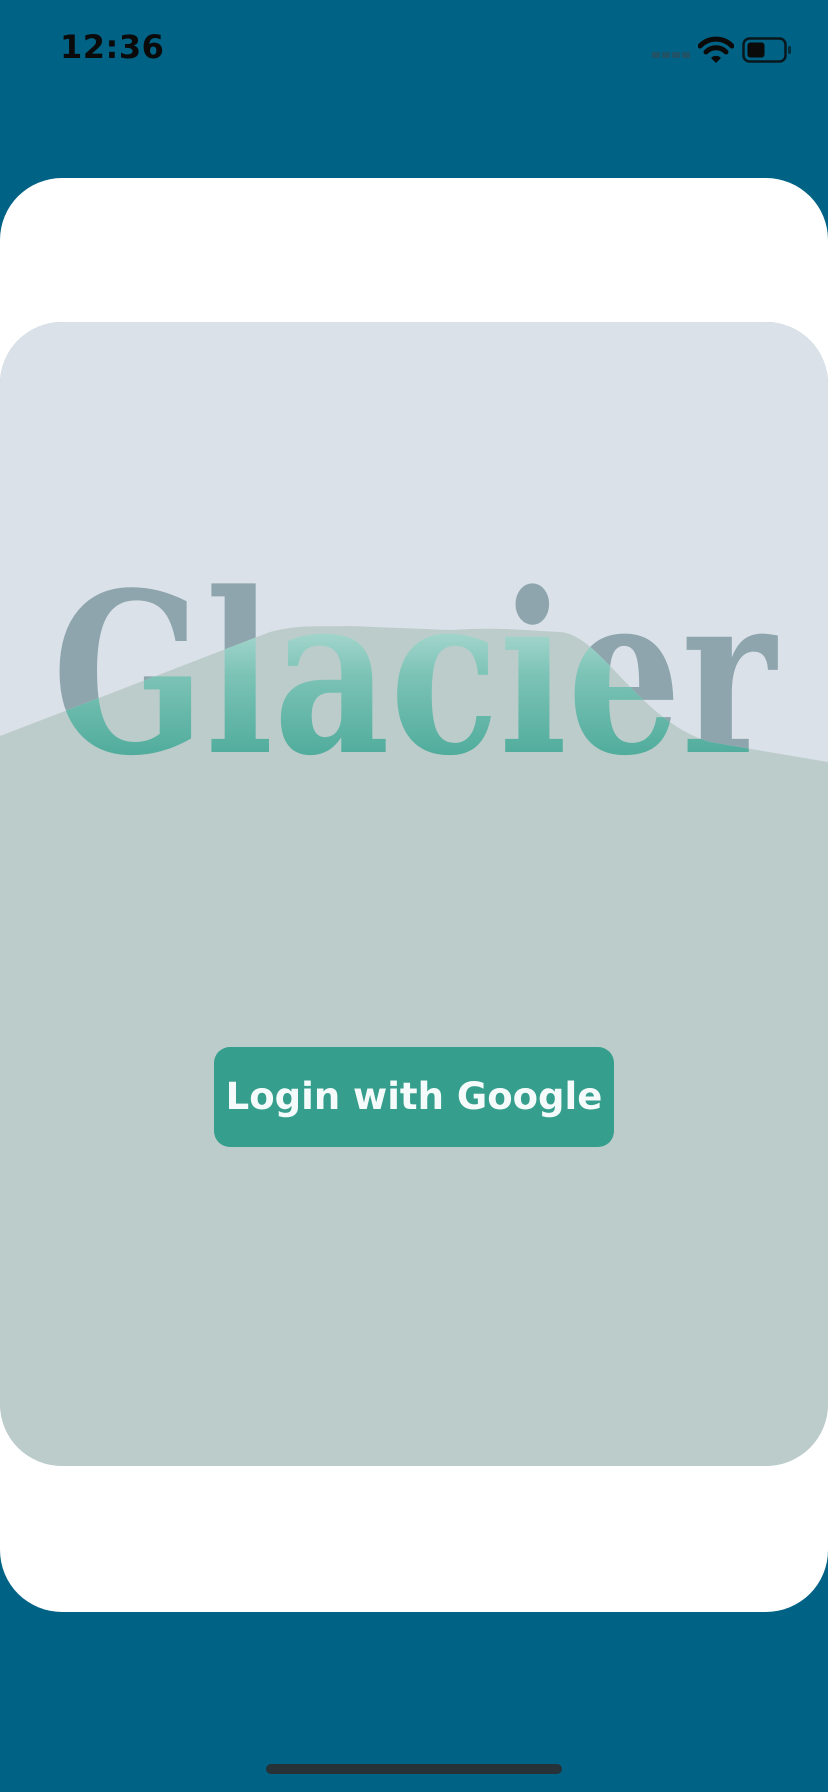 This screenshot has height=1792, width=828. I want to click on wifi-icon, so click(716, 49).